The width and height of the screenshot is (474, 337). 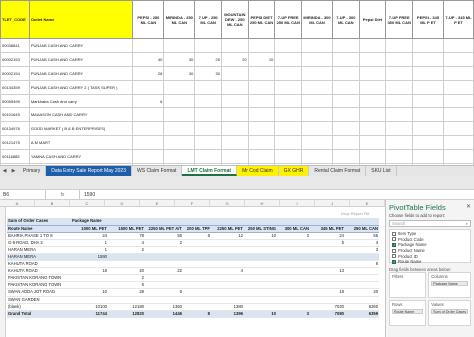 I want to click on pivot-column-header: 2250 ML PET, so click(x=227, y=229).